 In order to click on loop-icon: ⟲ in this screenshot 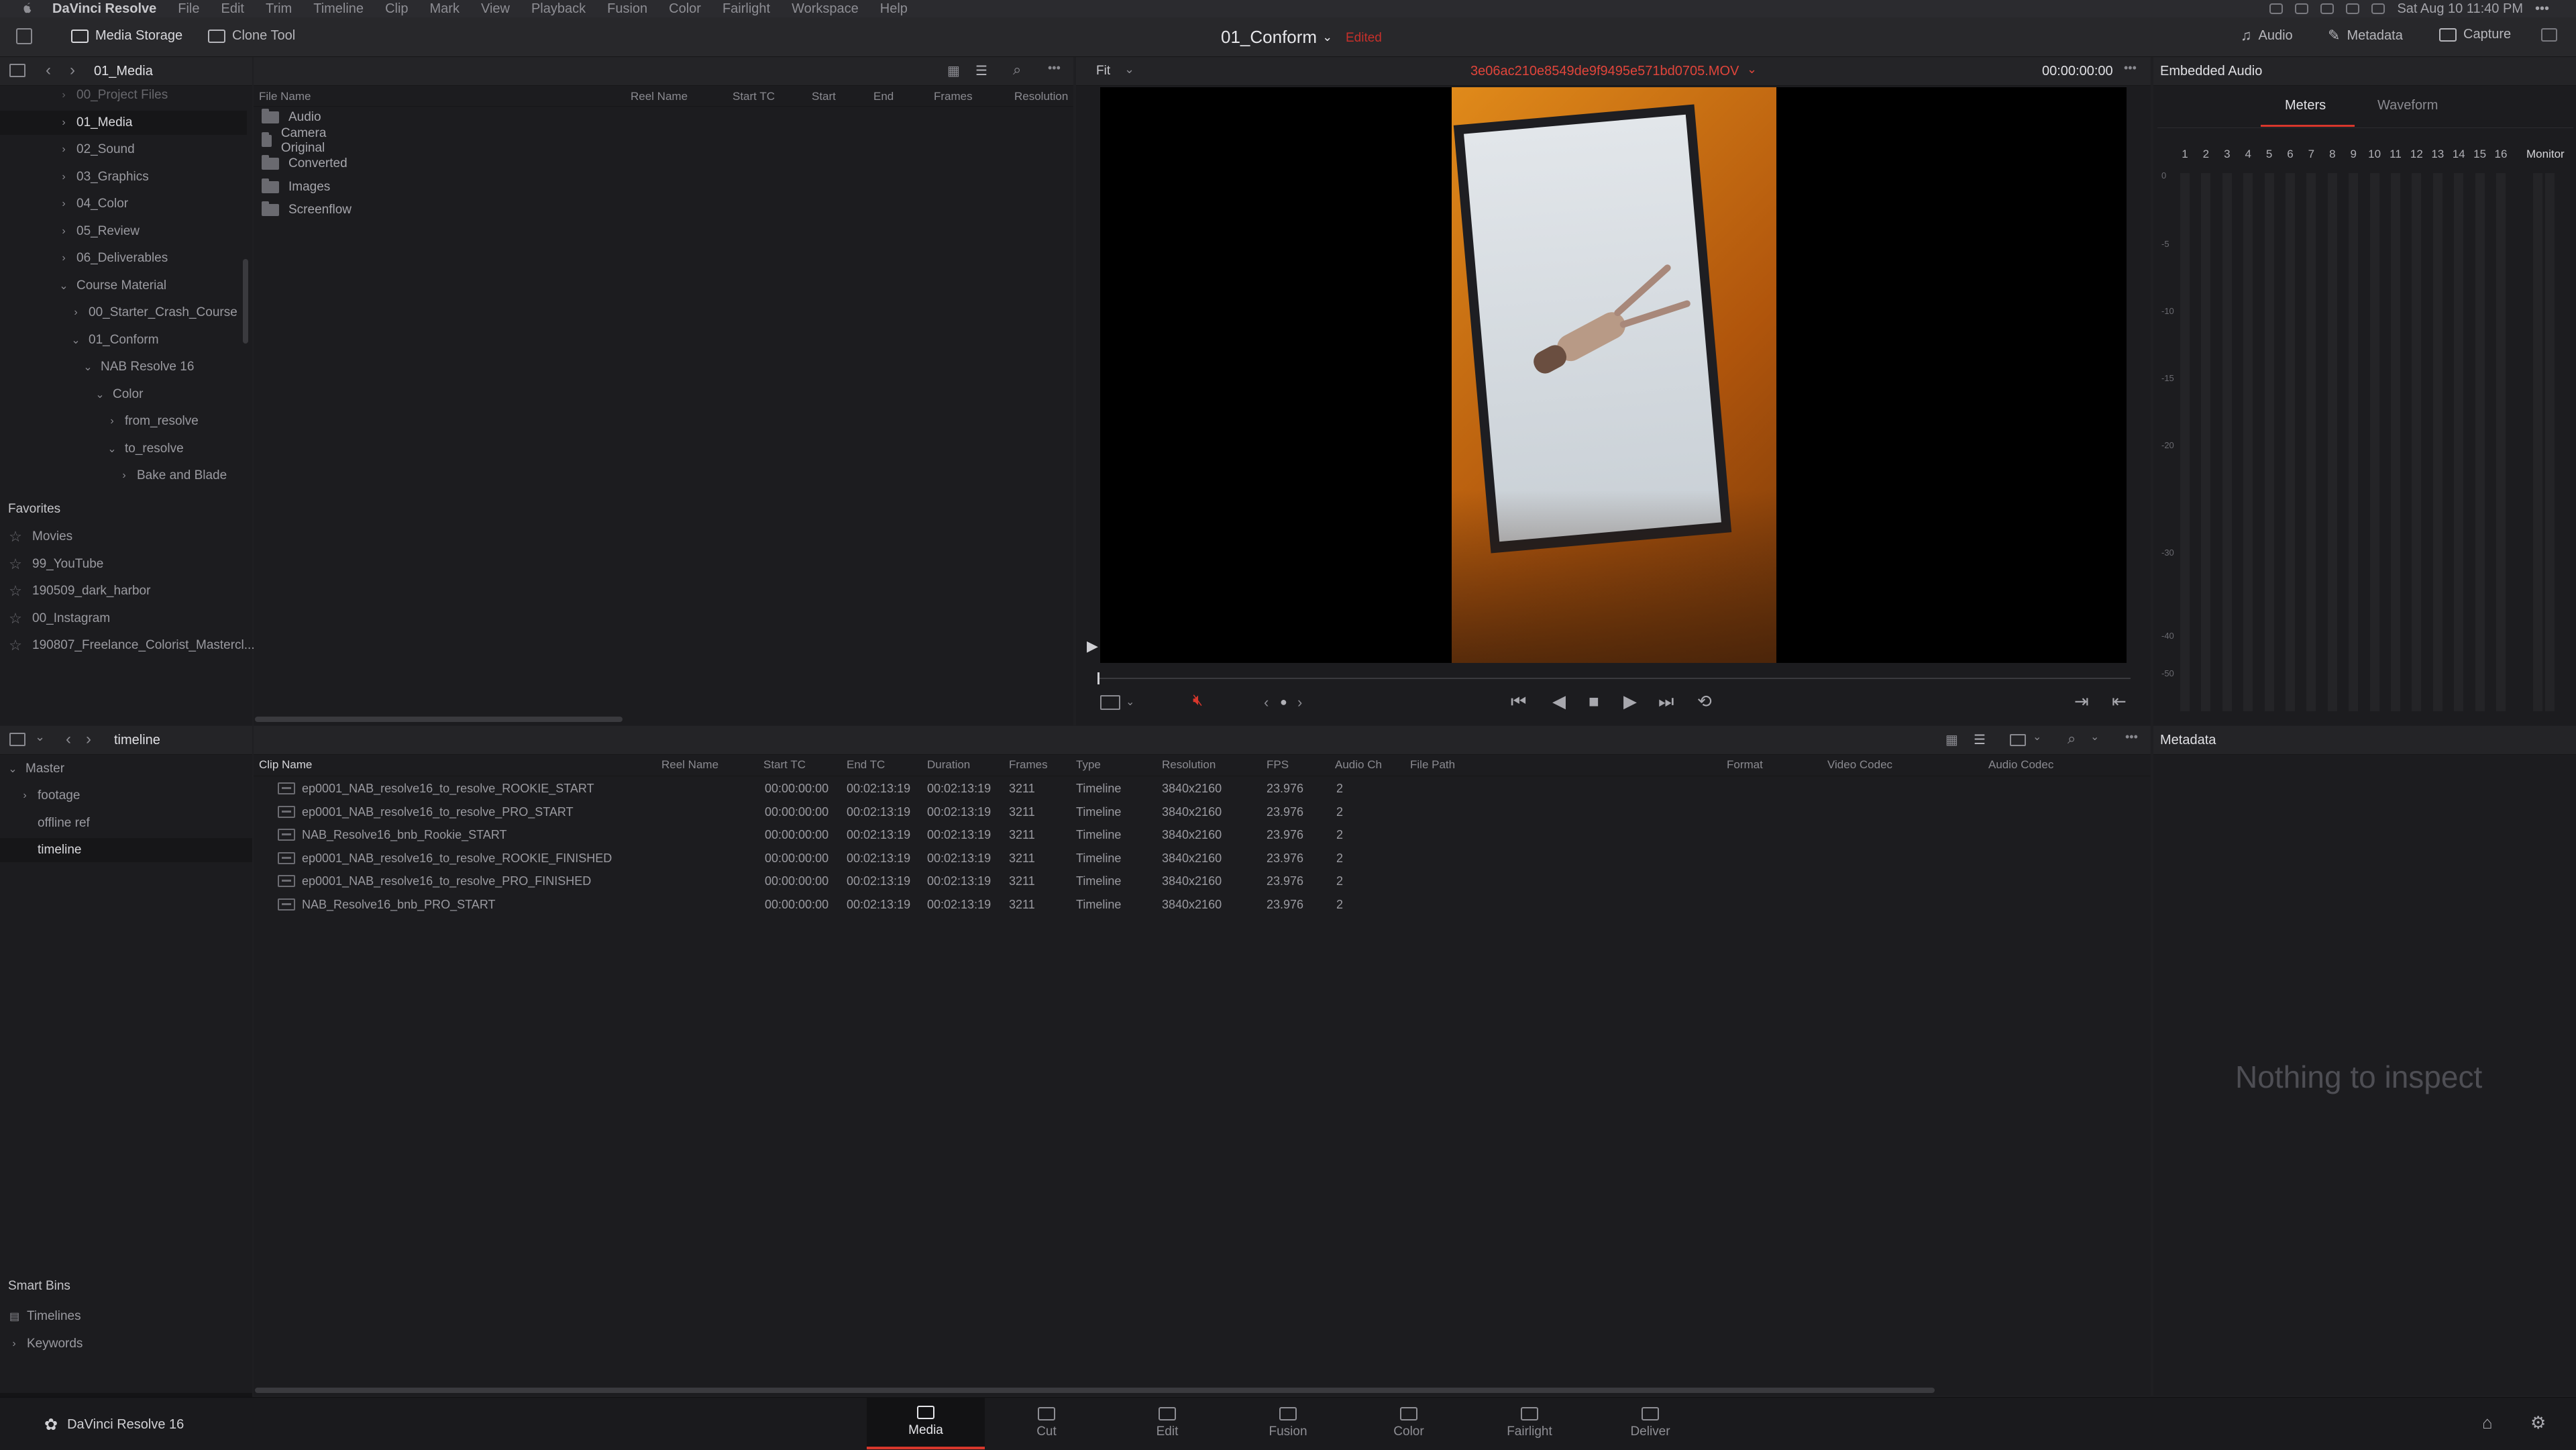, I will do `click(1704, 702)`.